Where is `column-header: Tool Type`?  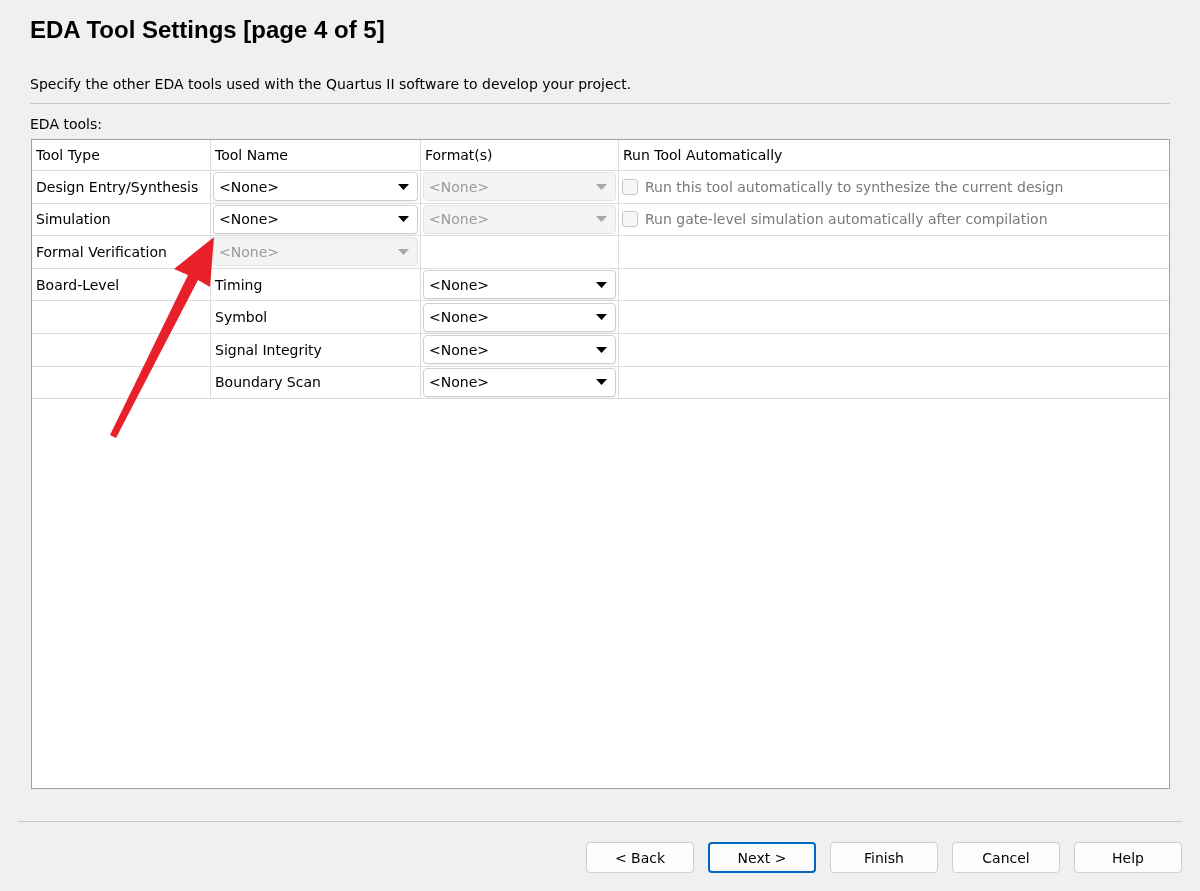 column-header: Tool Type is located at coordinates (67, 155).